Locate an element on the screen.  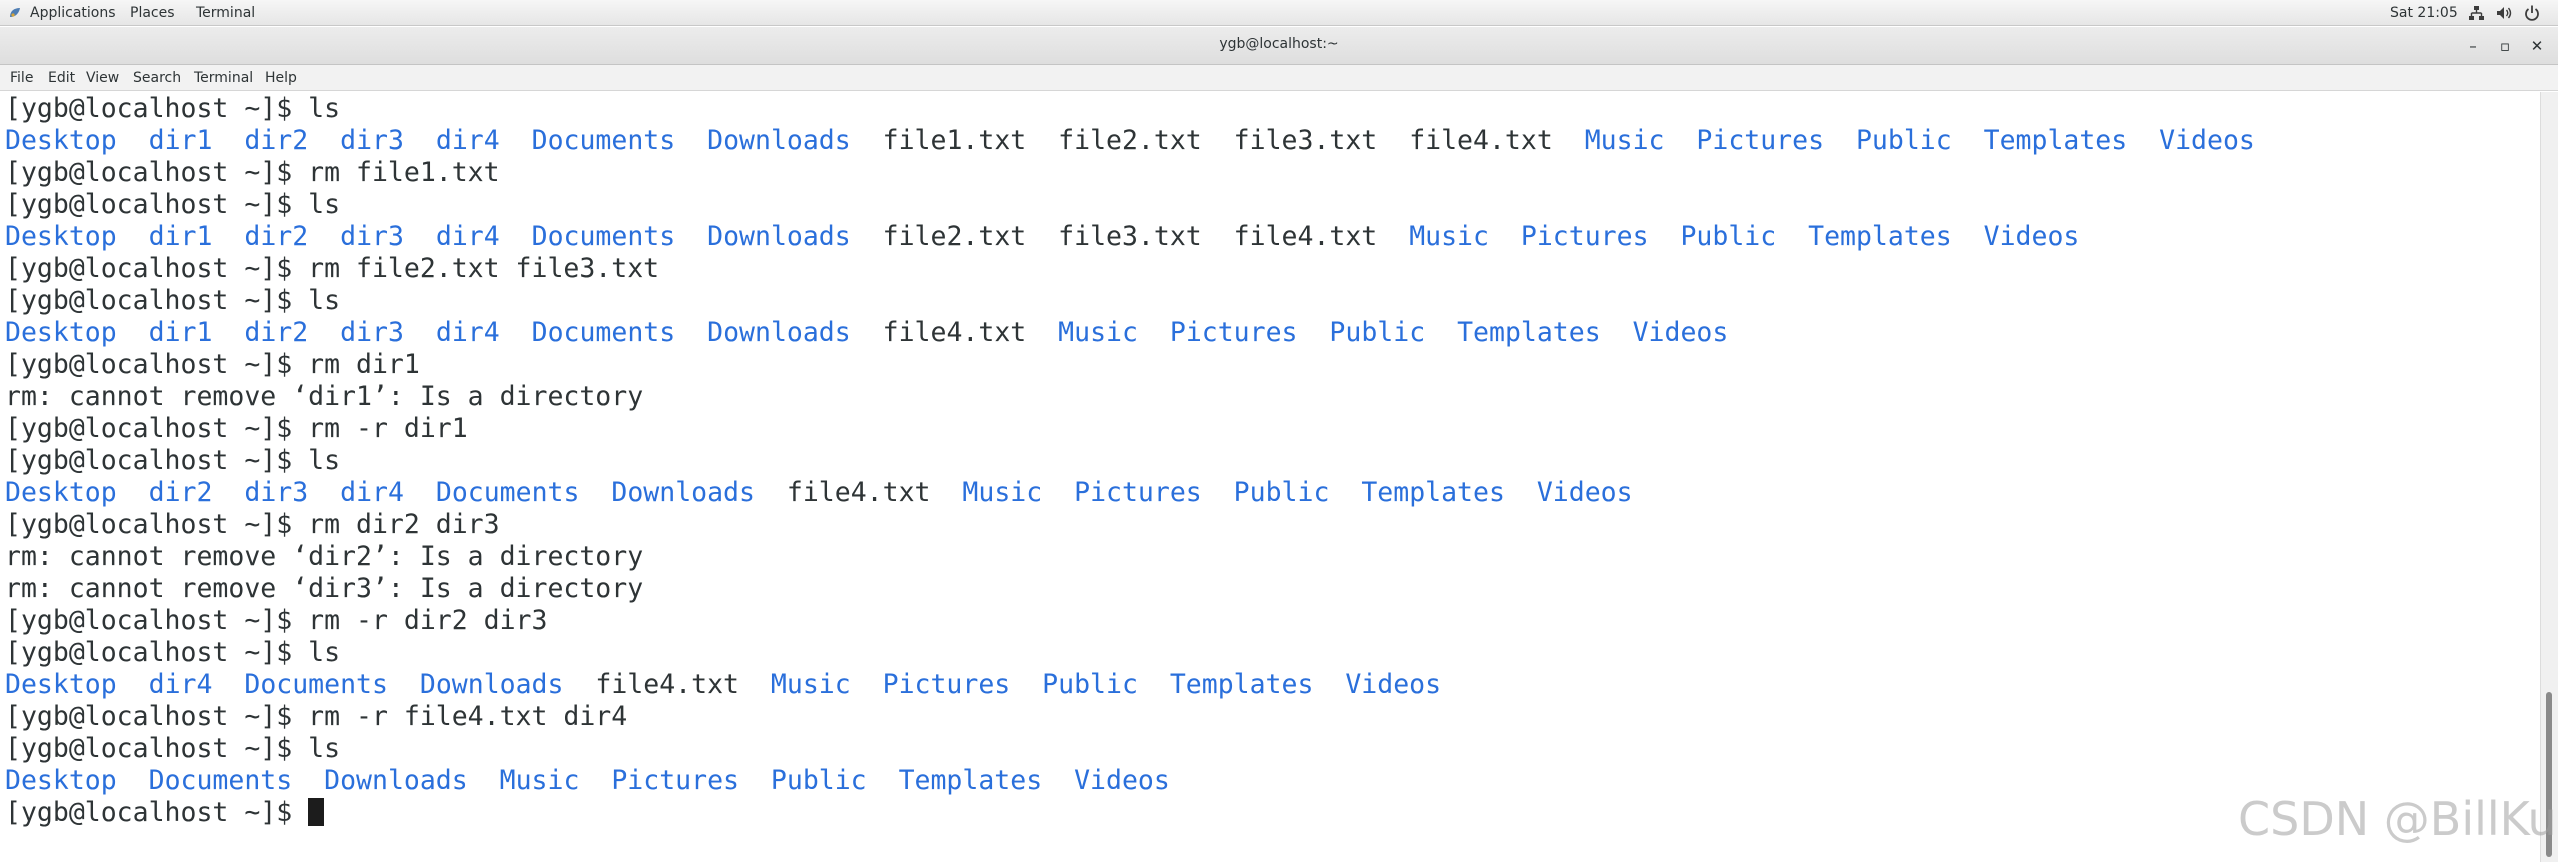
terminal-scrollbar is located at coordinates (2549, 477).